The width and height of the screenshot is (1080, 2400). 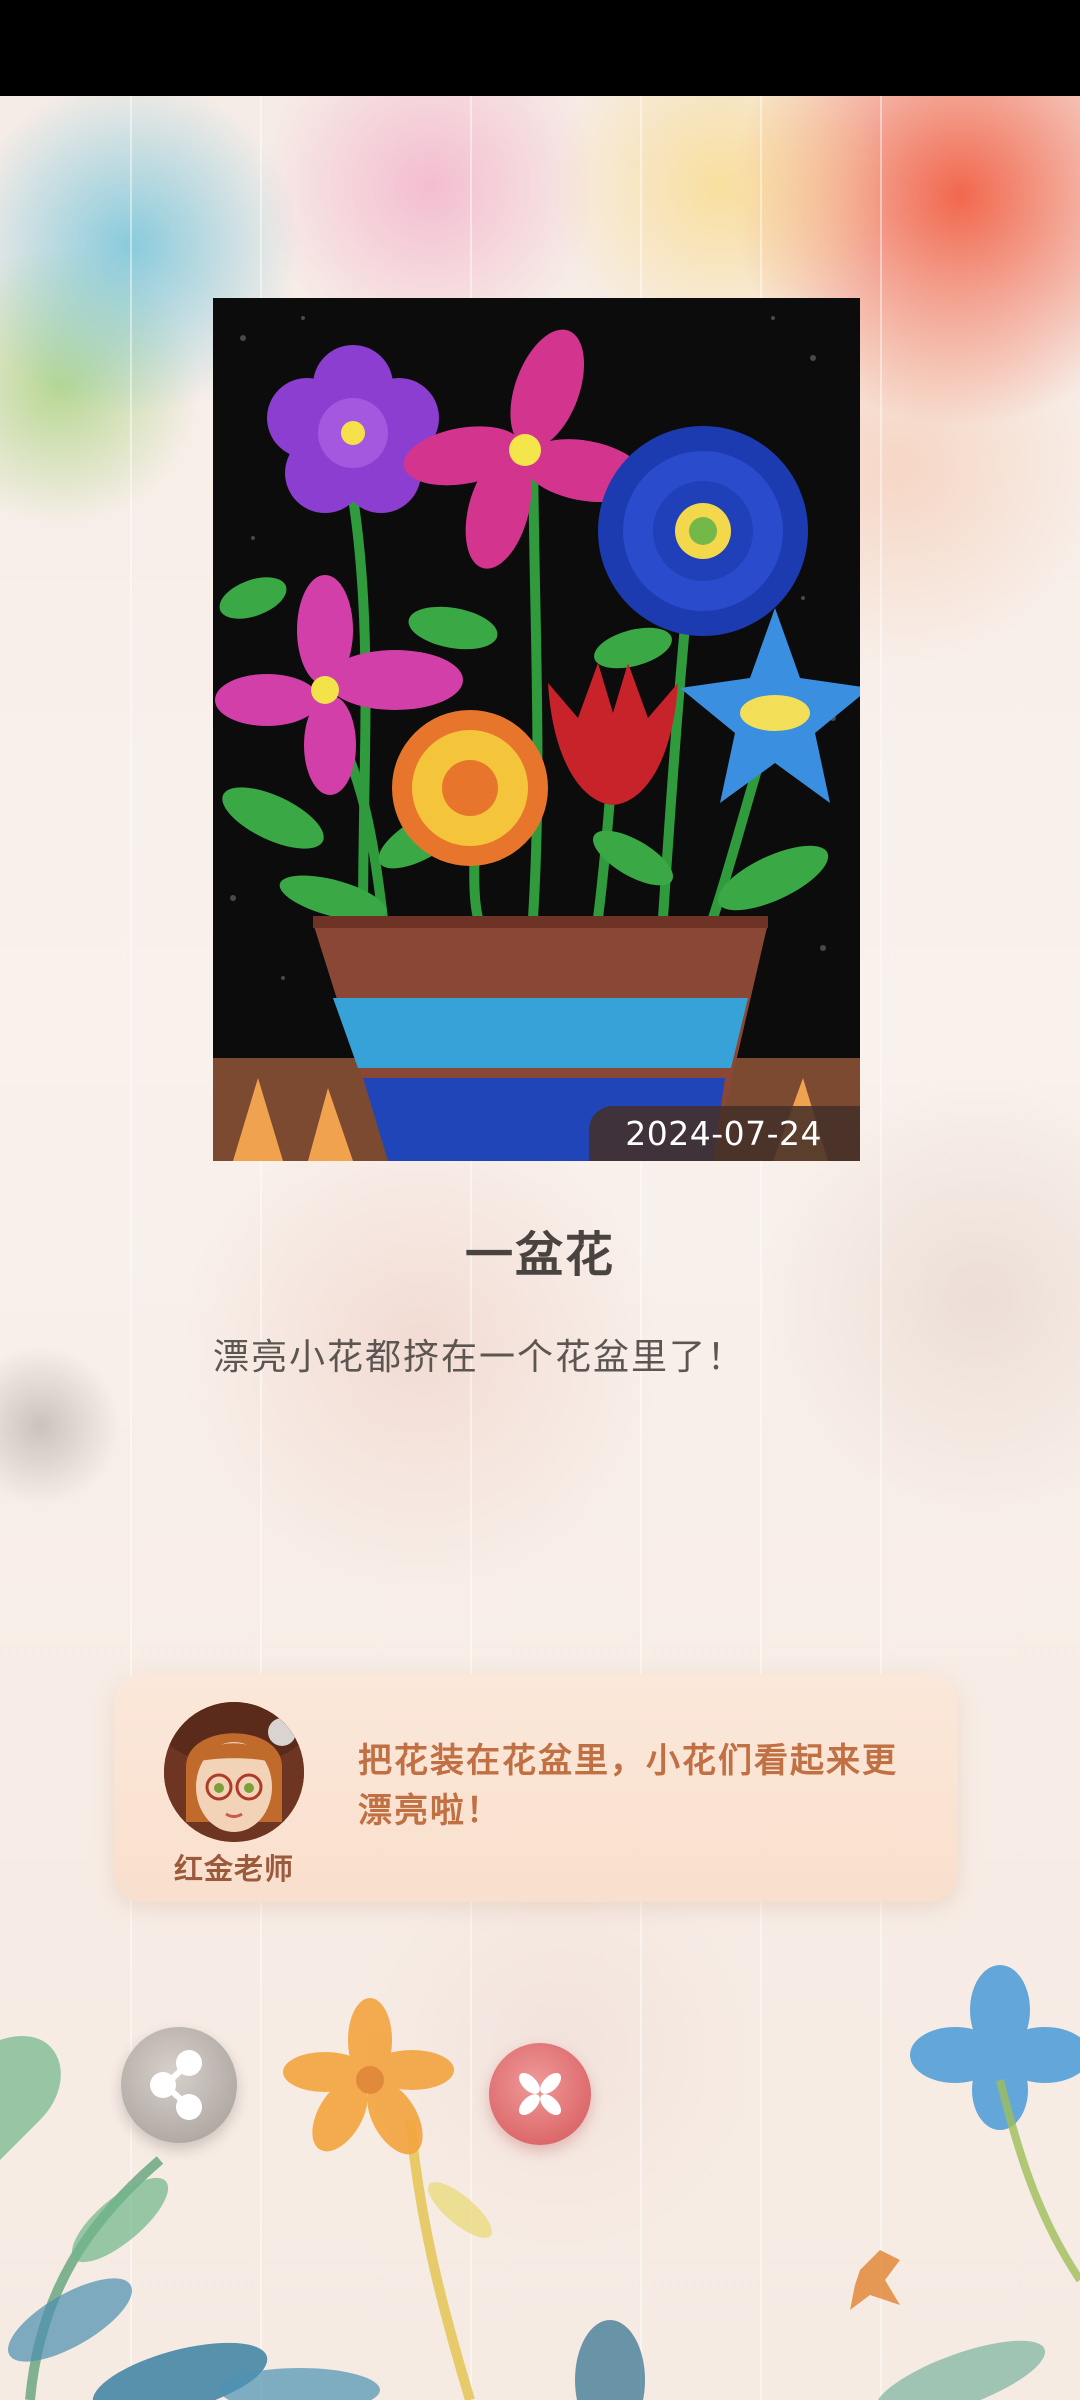 I want to click on share-button, so click(x=179, y=2085).